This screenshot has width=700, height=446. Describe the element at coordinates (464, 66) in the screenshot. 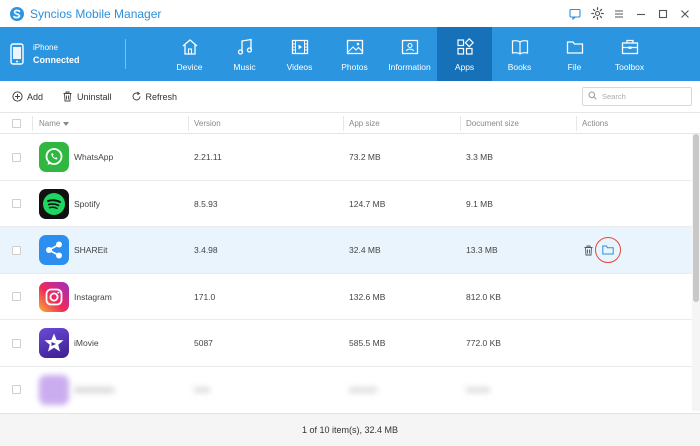

I see `tab-label: Apps` at that location.